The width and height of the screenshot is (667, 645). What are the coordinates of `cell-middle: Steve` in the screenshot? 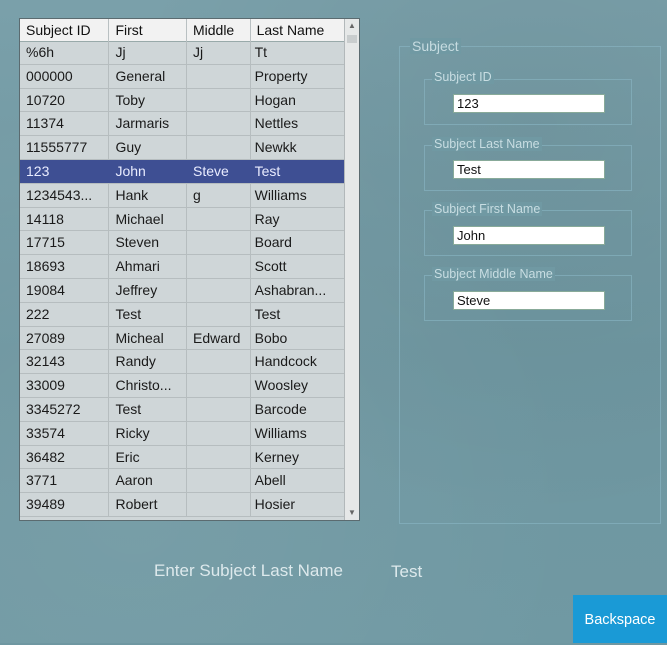 It's located at (219, 171).